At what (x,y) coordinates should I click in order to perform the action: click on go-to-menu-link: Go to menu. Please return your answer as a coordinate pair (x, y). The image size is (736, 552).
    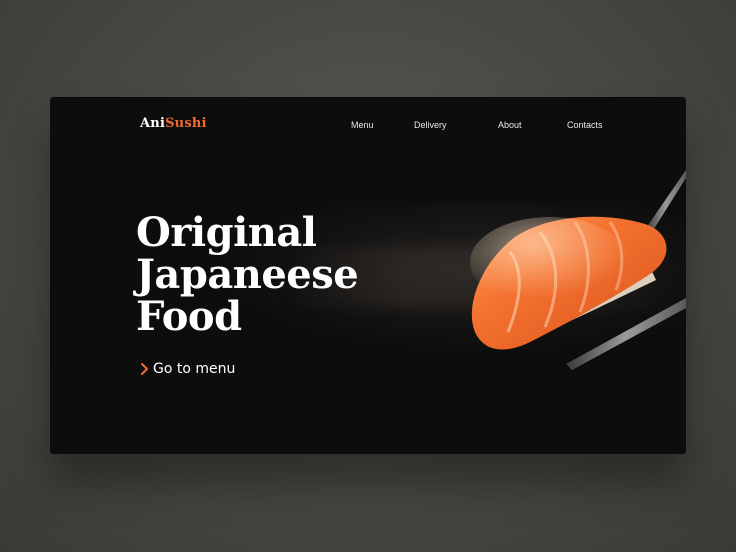
    Looking at the image, I should click on (187, 369).